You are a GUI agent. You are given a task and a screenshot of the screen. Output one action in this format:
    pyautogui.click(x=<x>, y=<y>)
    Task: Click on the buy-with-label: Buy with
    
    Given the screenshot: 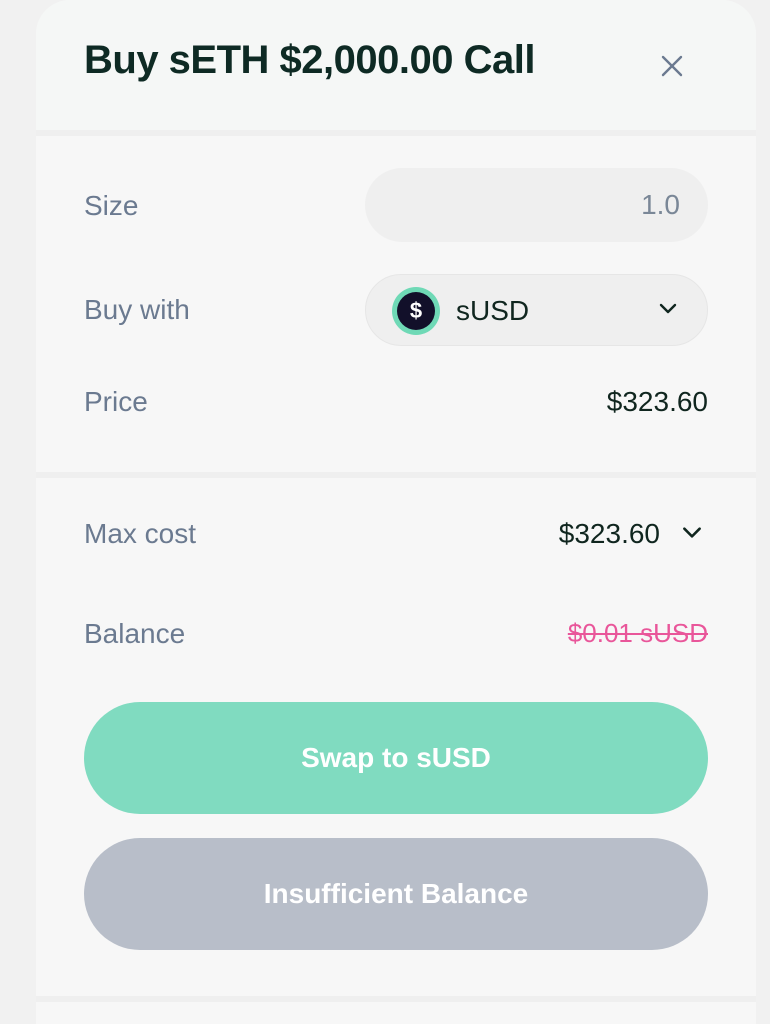 What is the action you would take?
    pyautogui.click(x=137, y=309)
    